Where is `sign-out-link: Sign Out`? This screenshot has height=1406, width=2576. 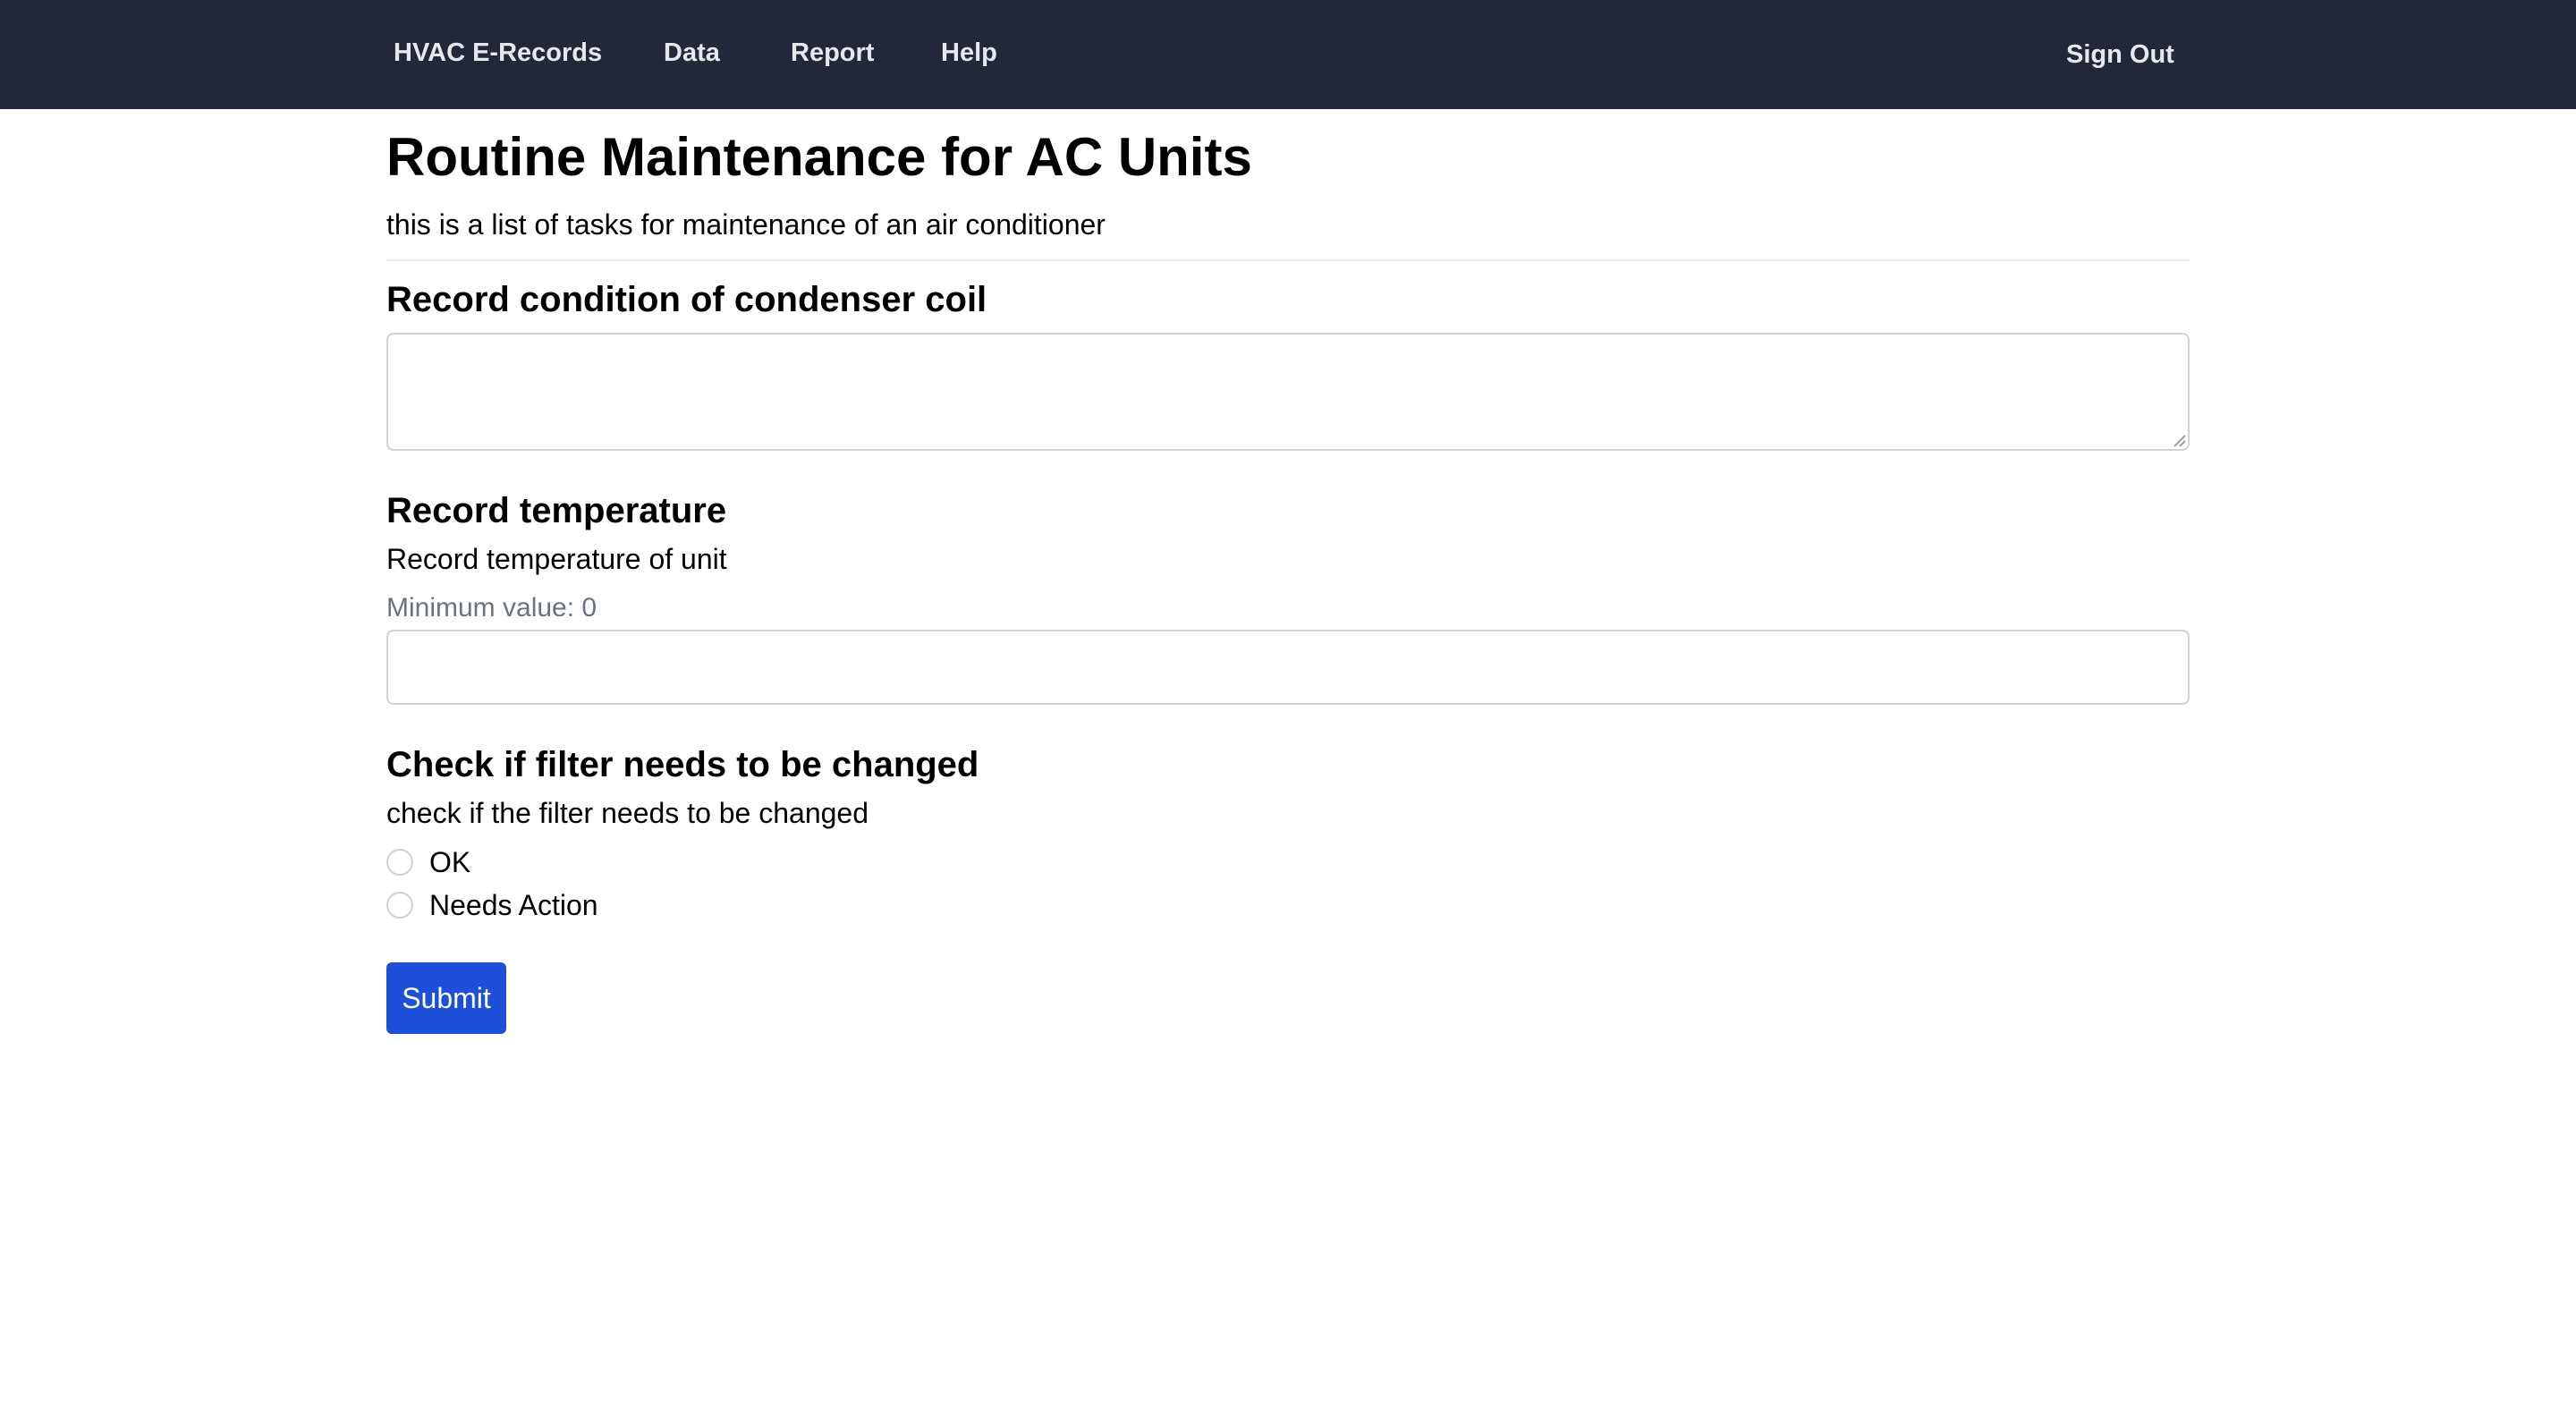
sign-out-link: Sign Out is located at coordinates (2120, 55).